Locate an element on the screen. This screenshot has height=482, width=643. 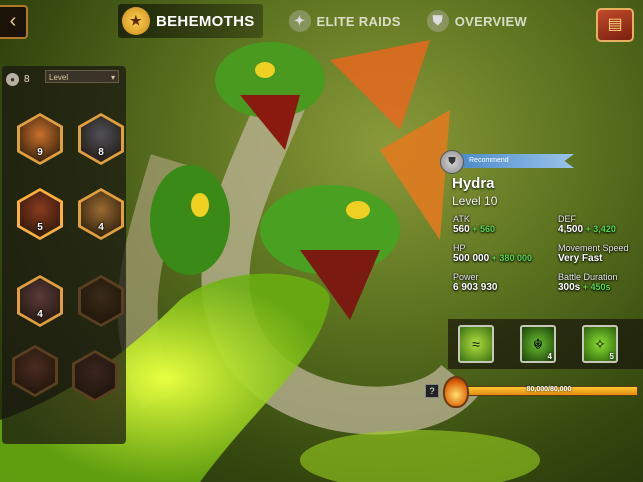
tab-elite-raids-label: ELITE RAIDS is located at coordinates (358, 21).